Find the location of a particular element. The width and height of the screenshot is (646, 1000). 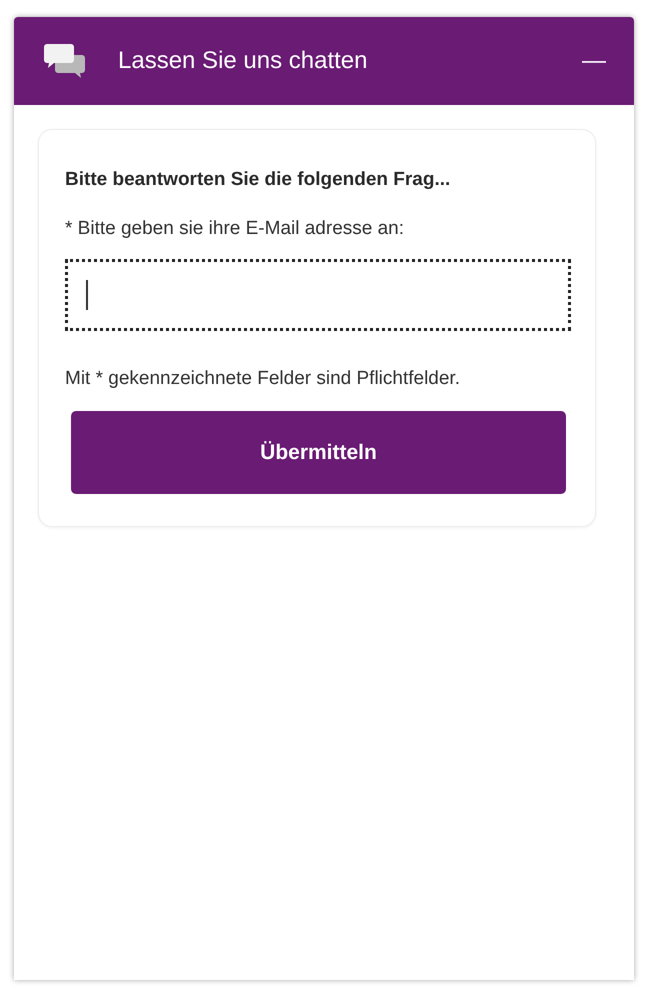

chat-bubbles-icon is located at coordinates (65, 61).